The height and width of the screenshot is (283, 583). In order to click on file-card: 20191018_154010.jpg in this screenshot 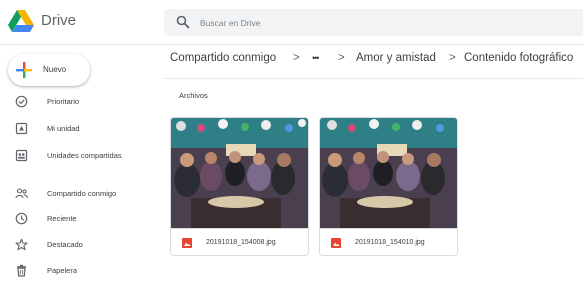, I will do `click(388, 186)`.